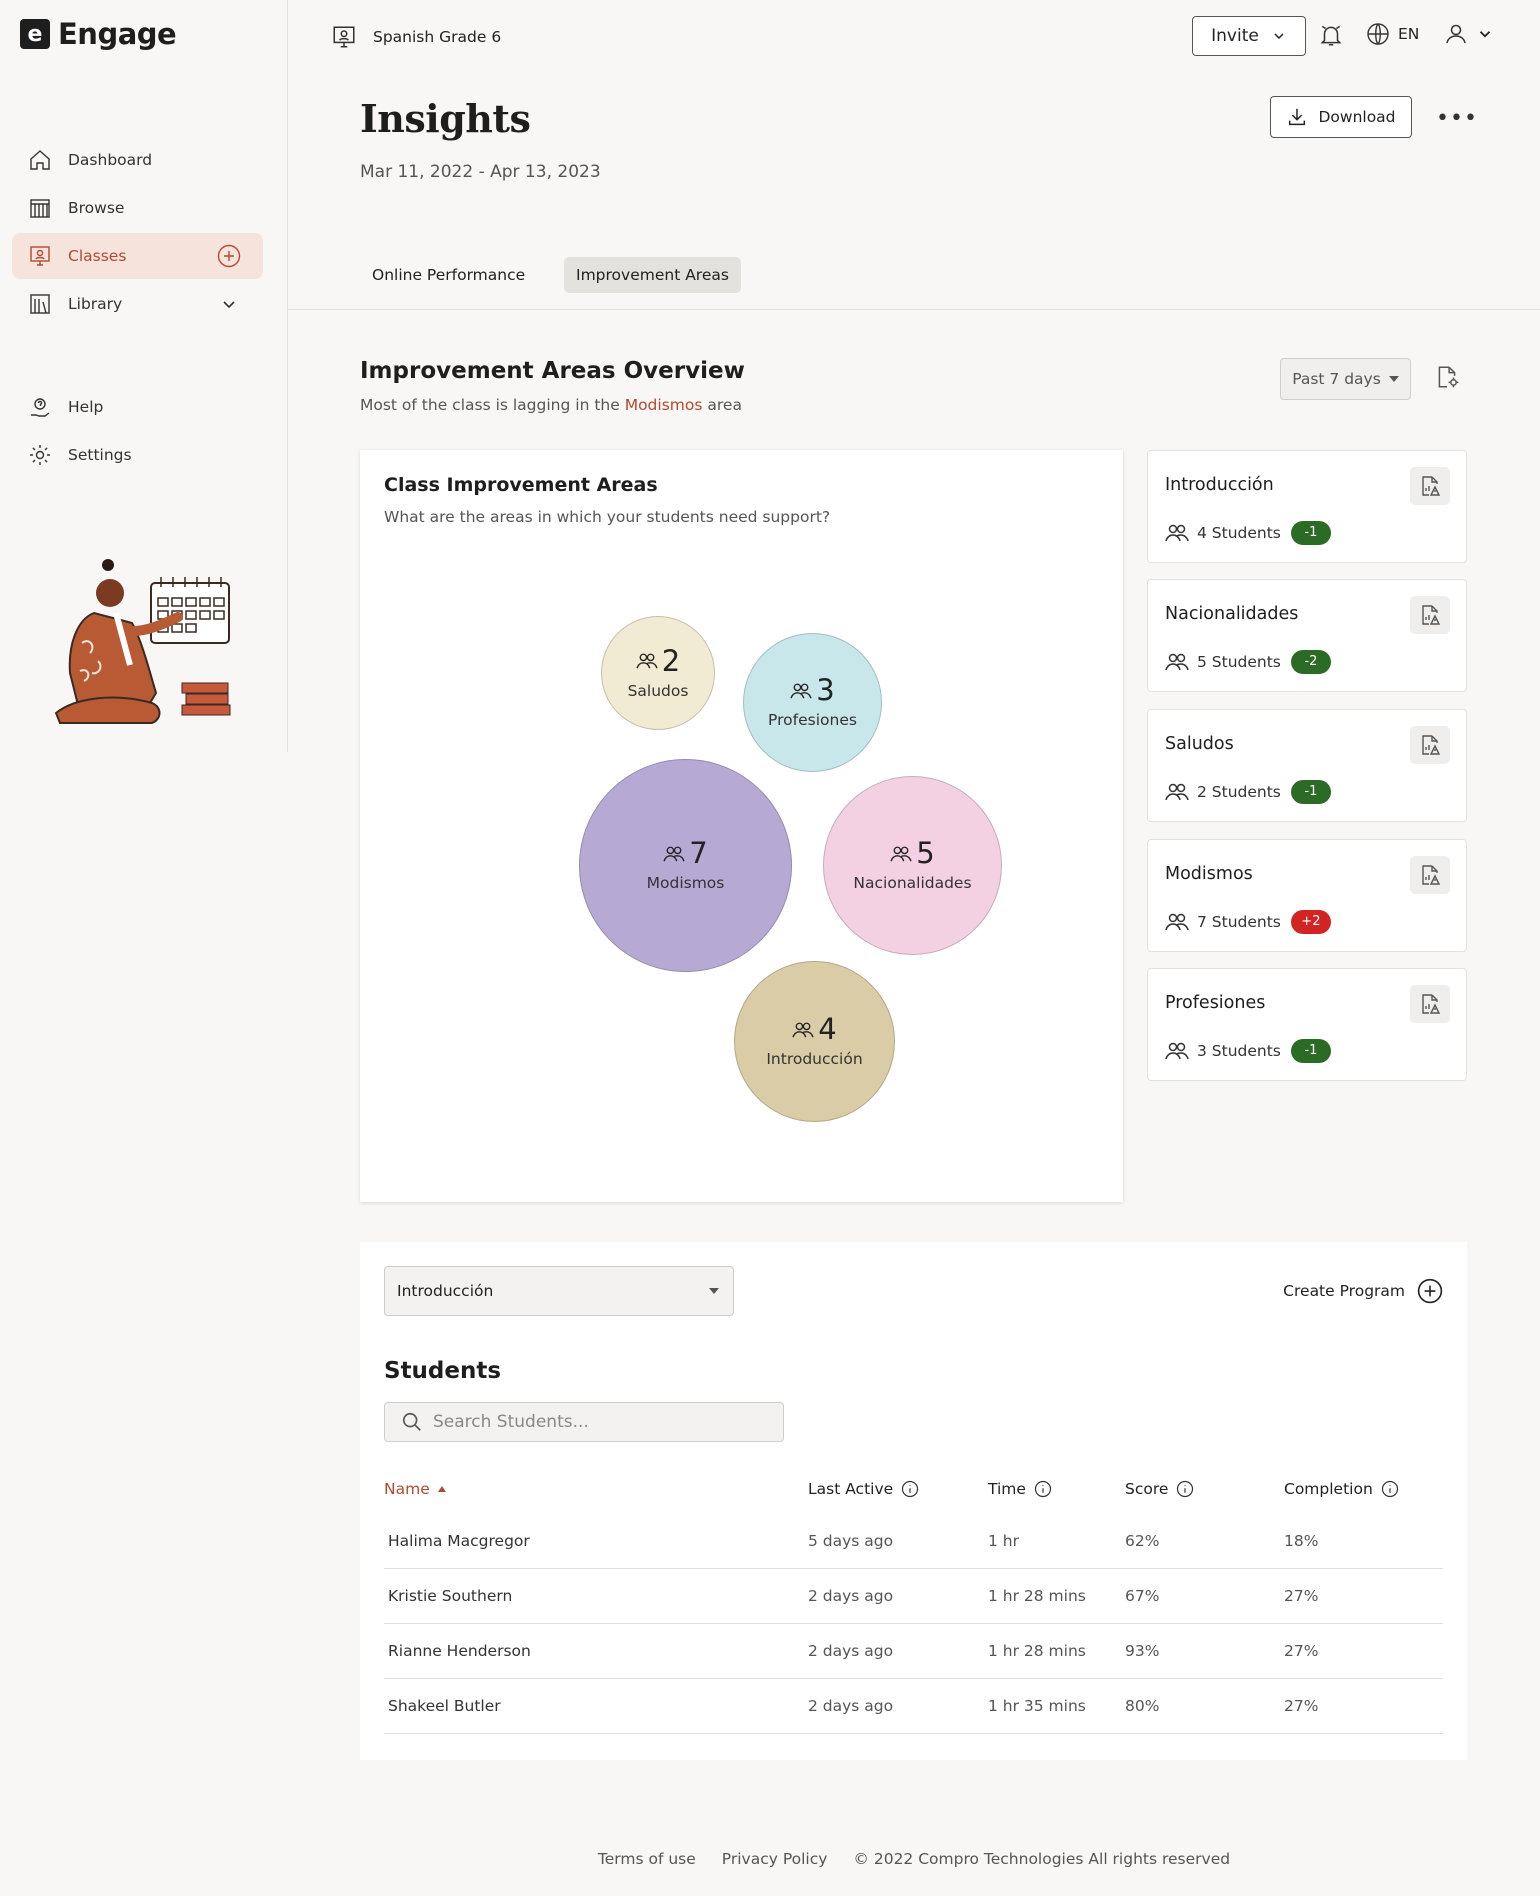  I want to click on sidebar-item-settings: Settings, so click(137, 455).